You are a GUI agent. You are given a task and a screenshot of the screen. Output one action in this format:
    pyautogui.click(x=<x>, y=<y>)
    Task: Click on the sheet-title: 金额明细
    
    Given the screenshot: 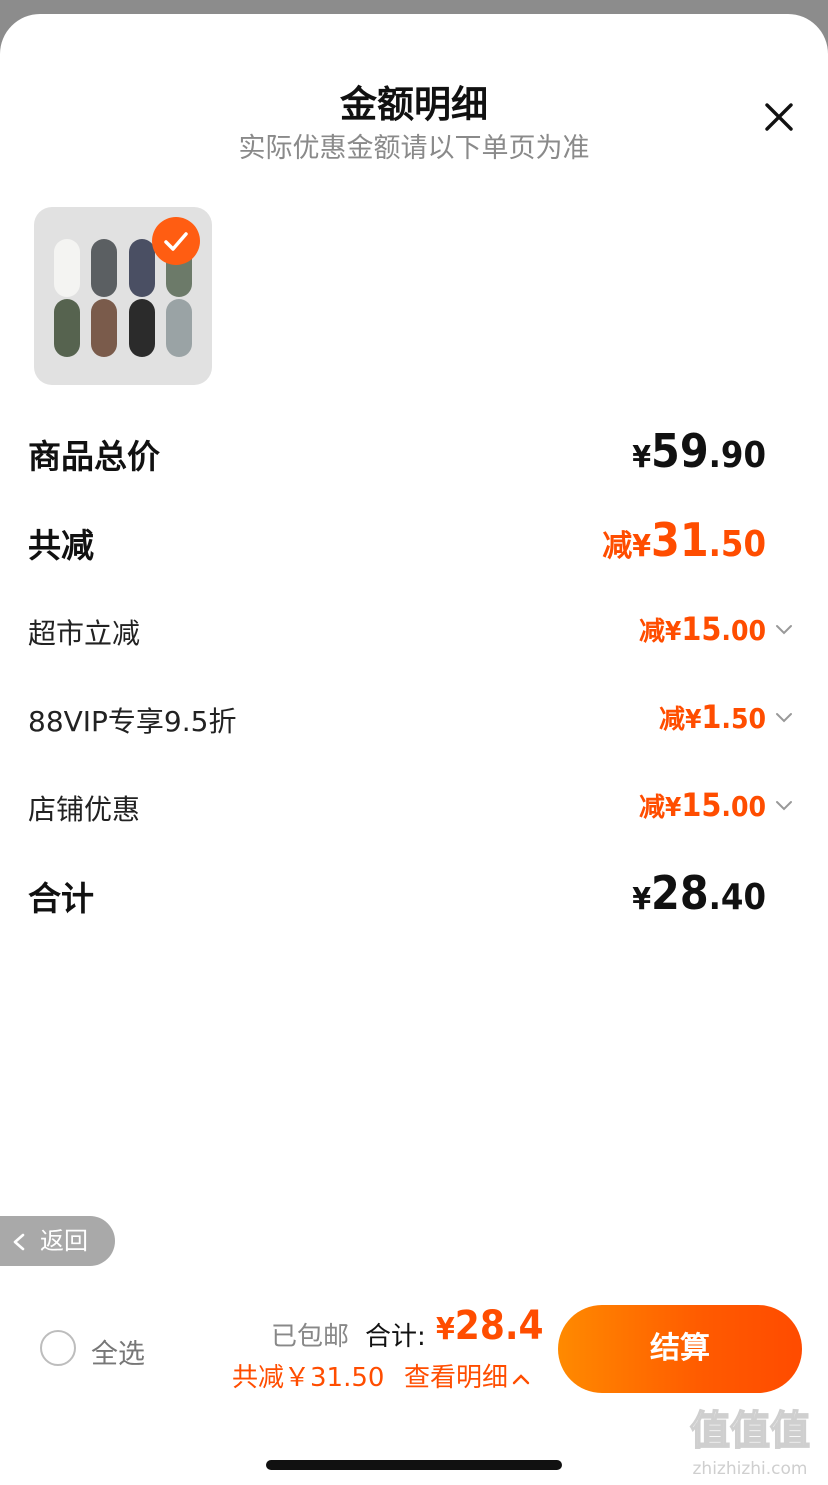 What is the action you would take?
    pyautogui.click(x=414, y=104)
    